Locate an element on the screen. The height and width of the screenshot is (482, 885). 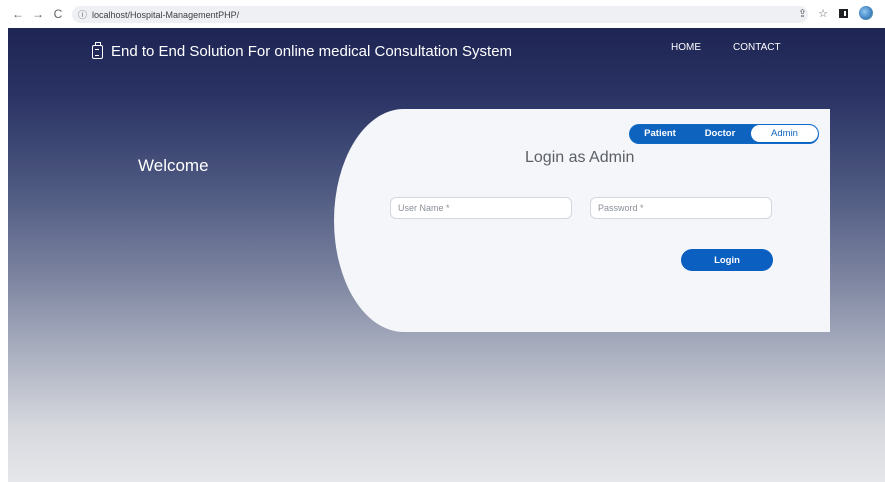
tab-admin: Admin is located at coordinates (784, 133).